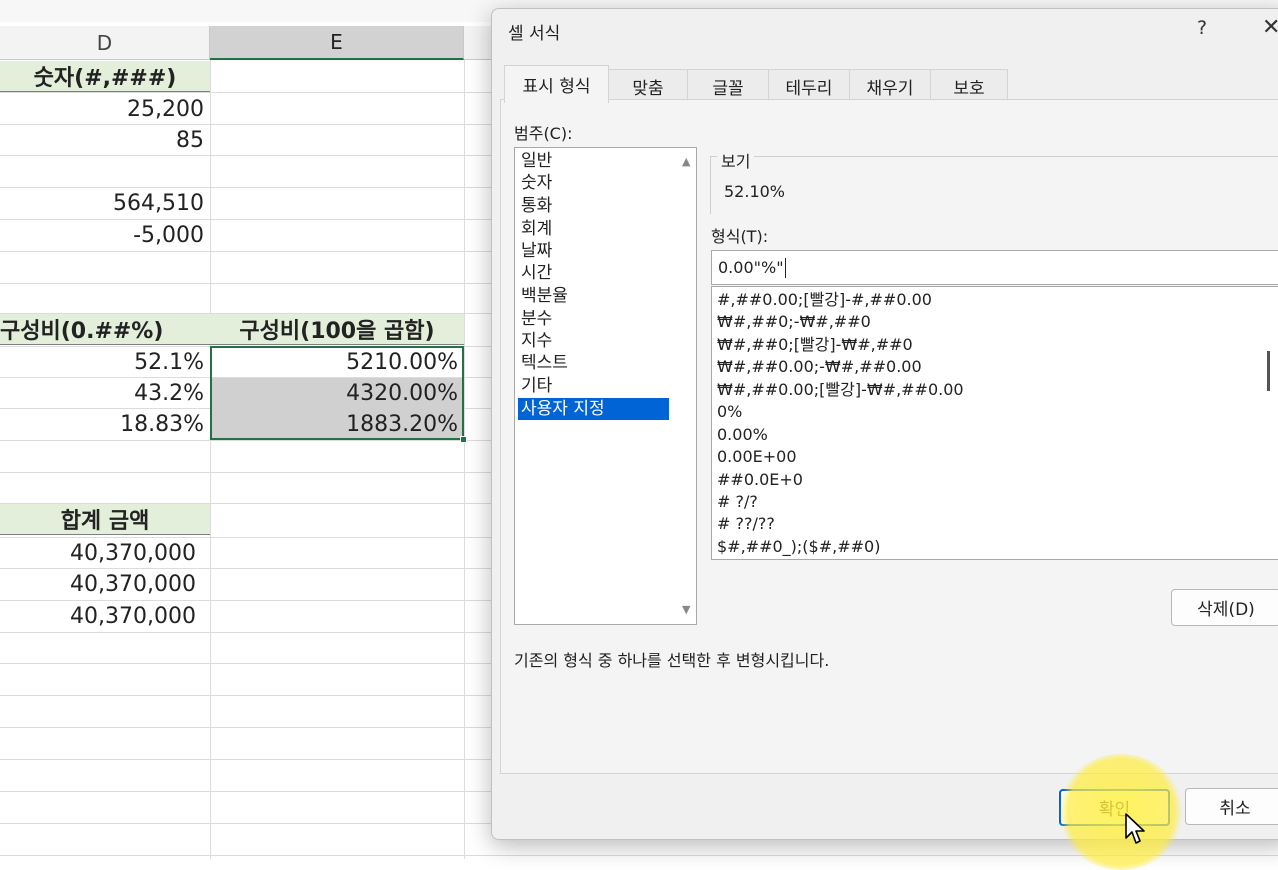  I want to click on category-item: 통화, so click(593, 206).